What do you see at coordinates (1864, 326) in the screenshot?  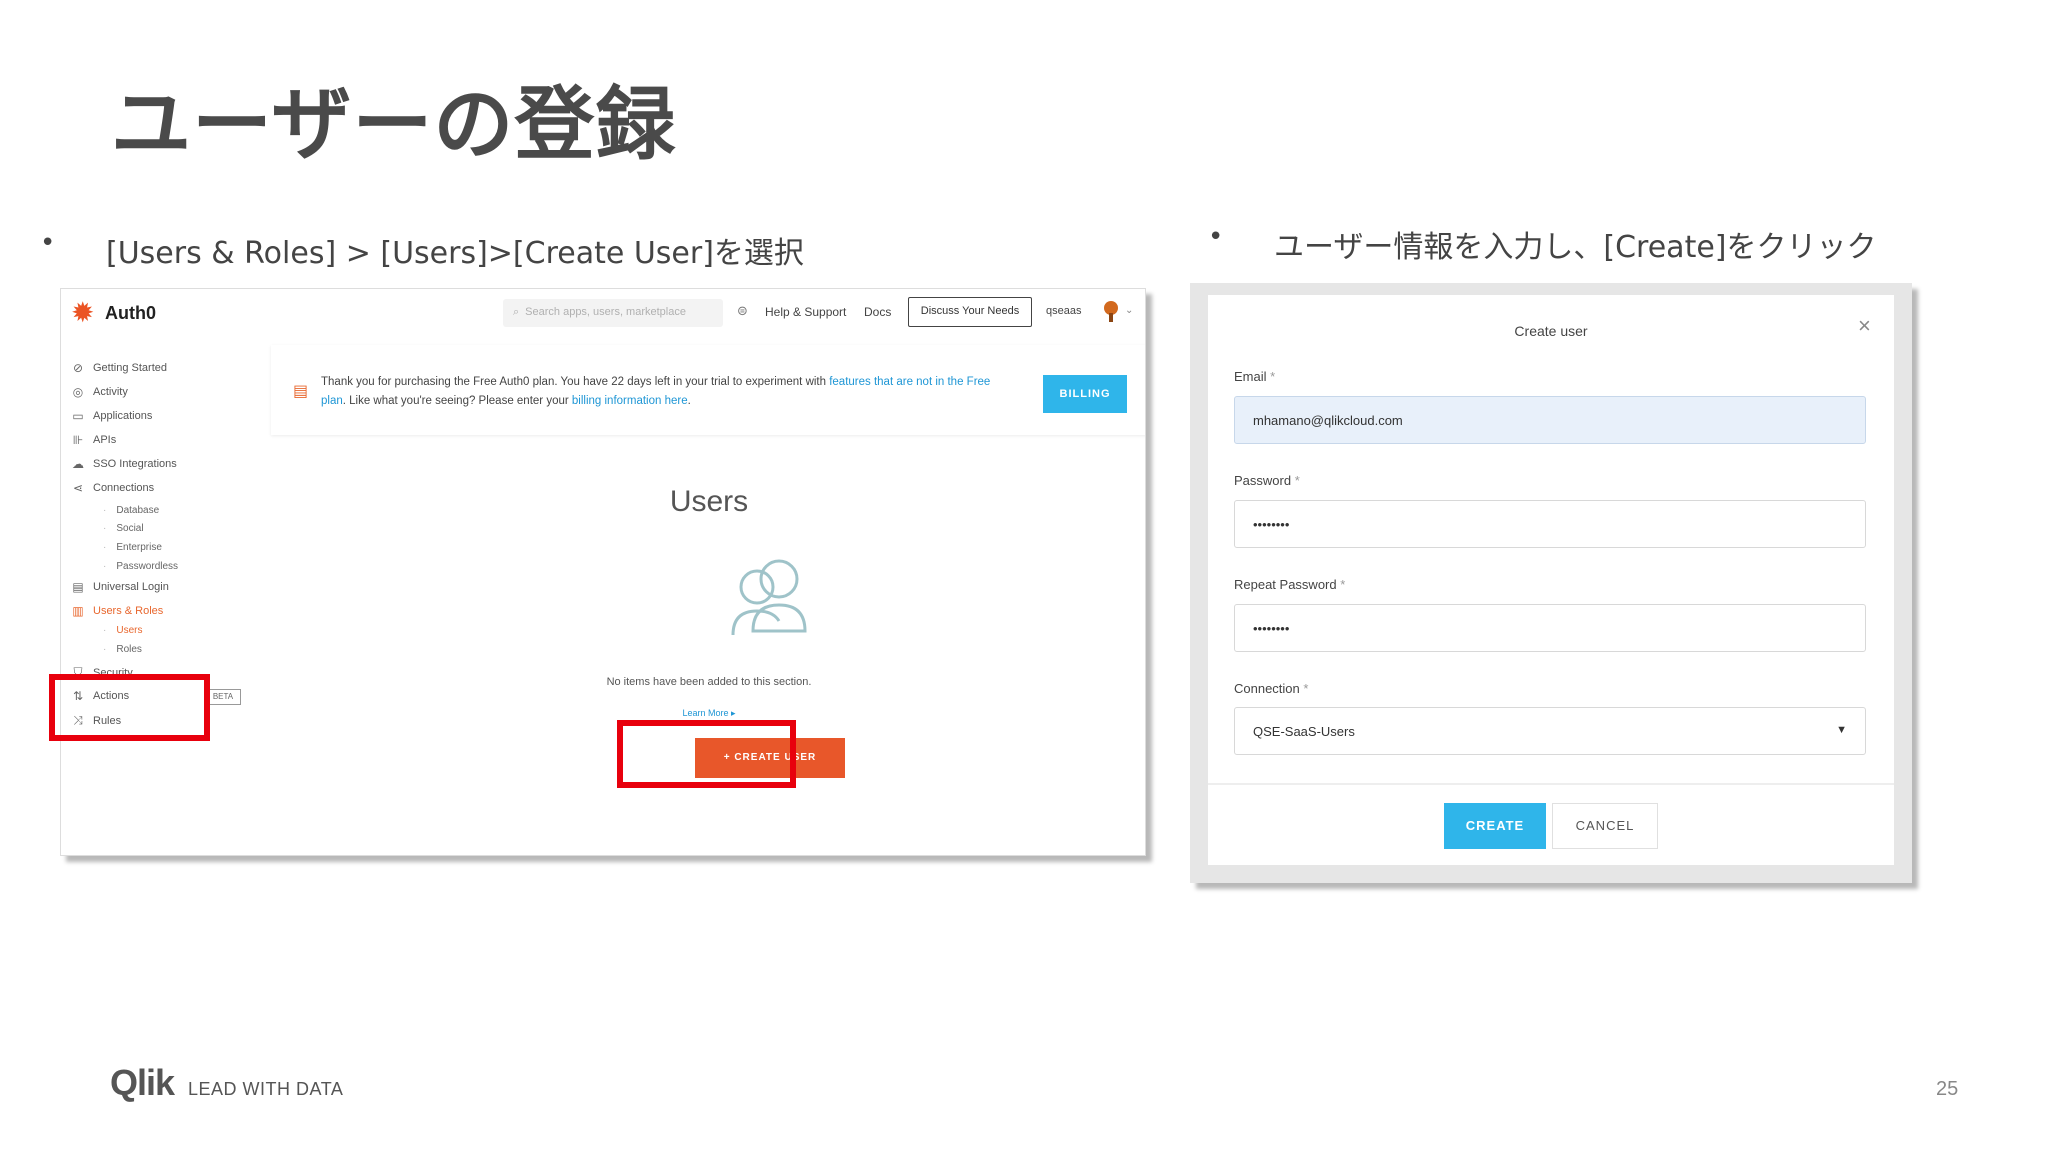 I see `close-icon: ×` at bounding box center [1864, 326].